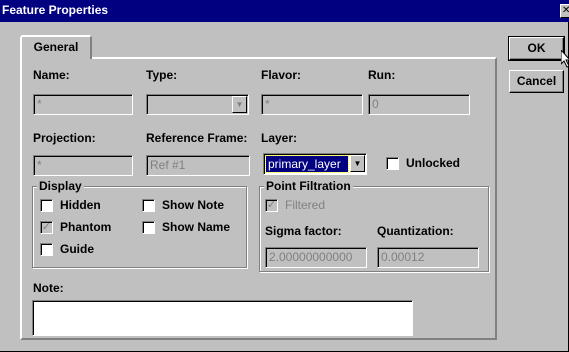 This screenshot has height=352, width=569. I want to click on guide-label: Guide, so click(77, 249).